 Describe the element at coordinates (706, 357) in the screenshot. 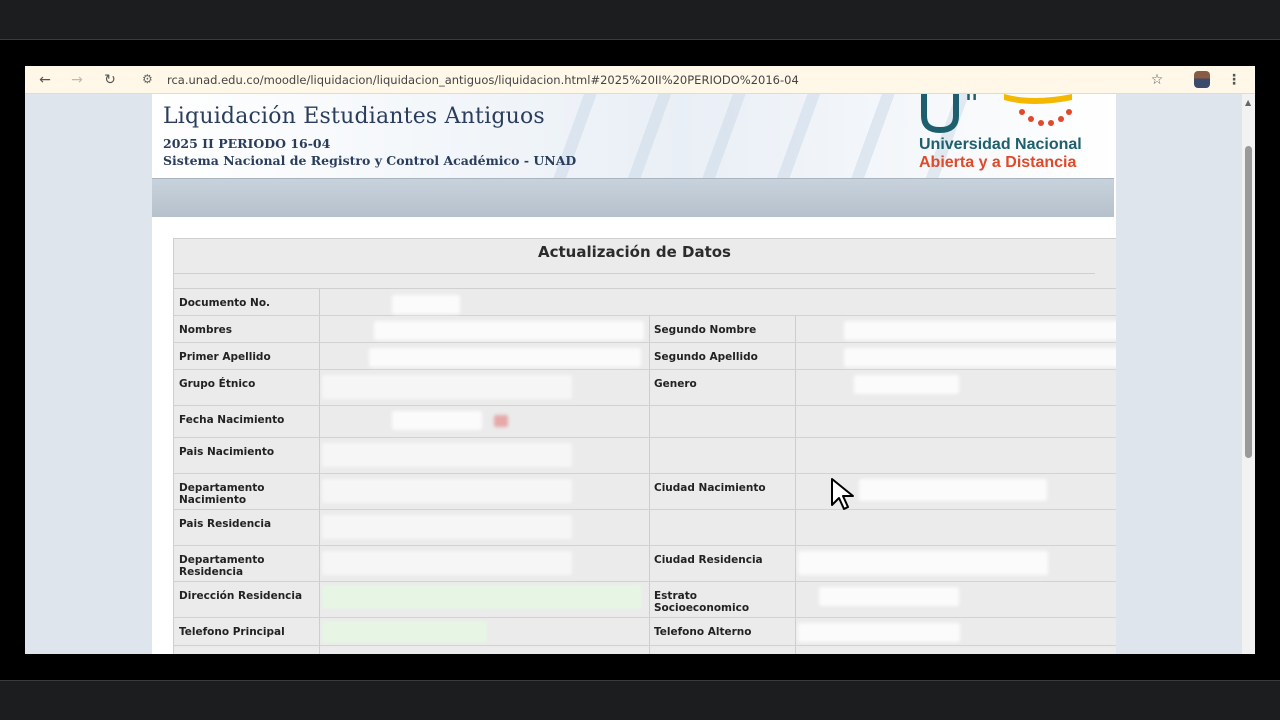

I see `label-segundo-apellido: Segundo Apellido` at that location.